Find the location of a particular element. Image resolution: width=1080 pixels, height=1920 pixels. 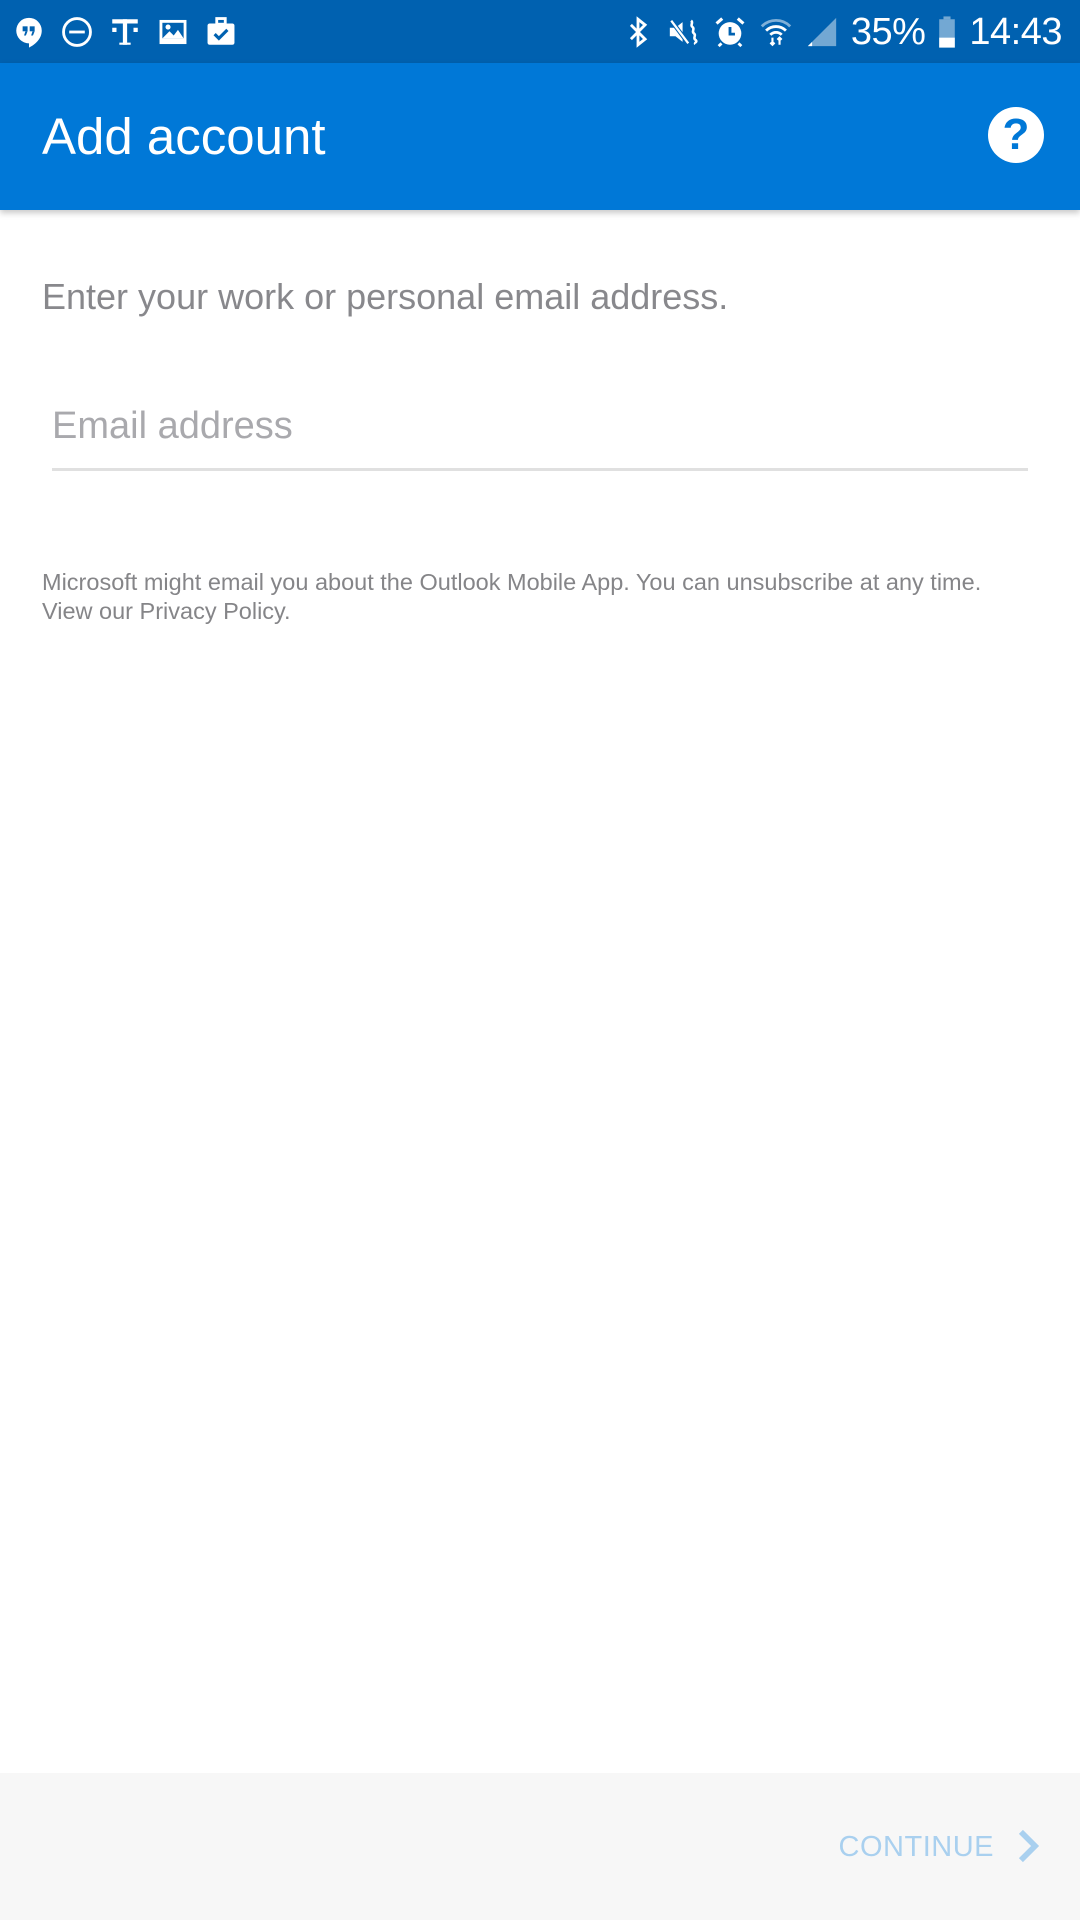

notification-icons is located at coordinates (125, 32).